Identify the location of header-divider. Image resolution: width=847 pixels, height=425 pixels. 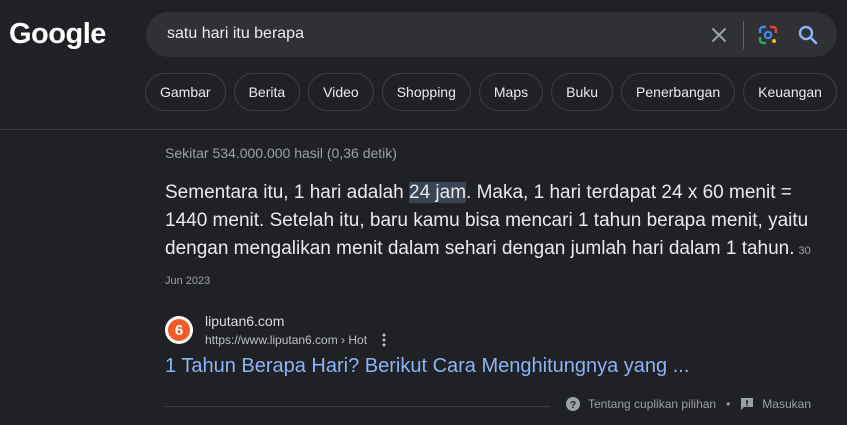
(423, 129).